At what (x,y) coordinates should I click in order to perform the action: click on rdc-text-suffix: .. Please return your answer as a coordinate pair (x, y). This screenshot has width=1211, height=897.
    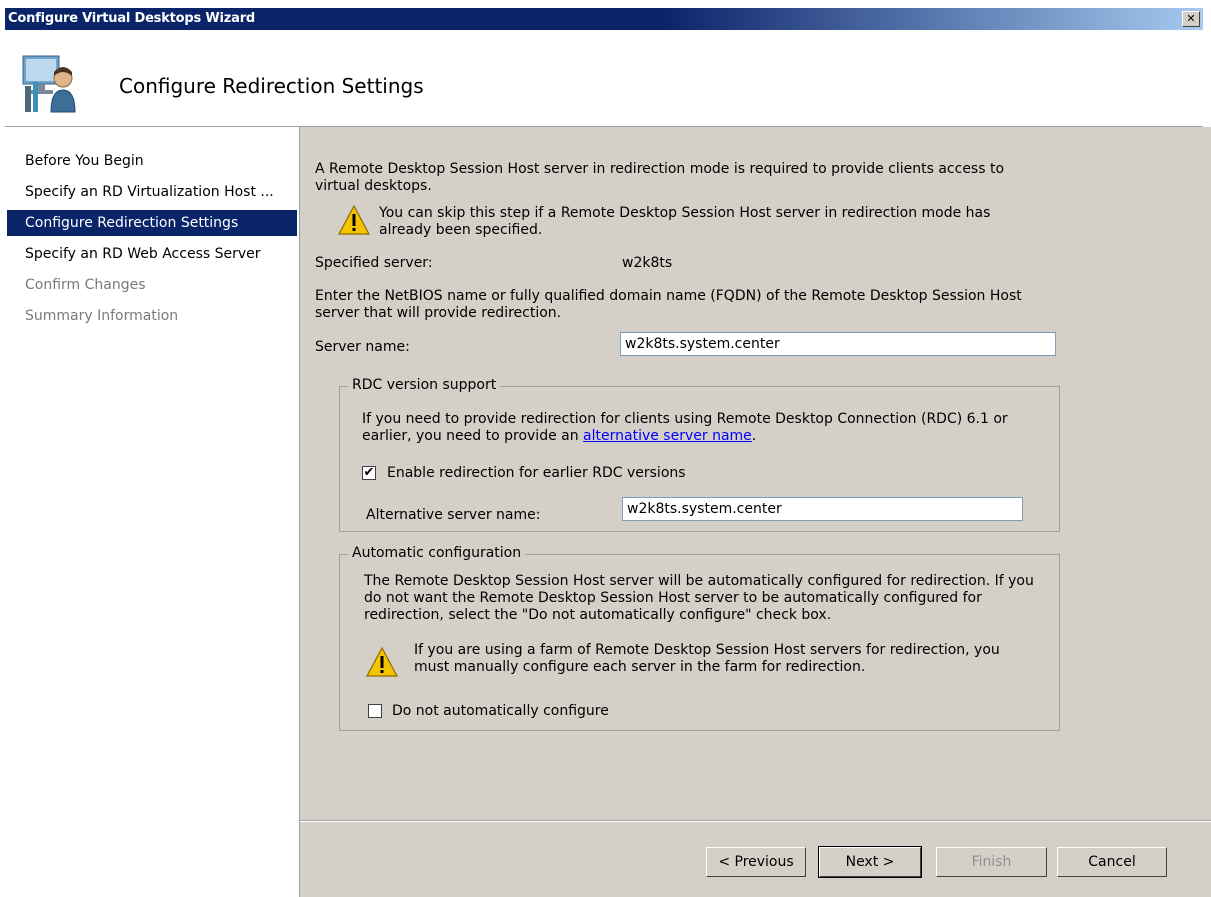
    Looking at the image, I should click on (754, 436).